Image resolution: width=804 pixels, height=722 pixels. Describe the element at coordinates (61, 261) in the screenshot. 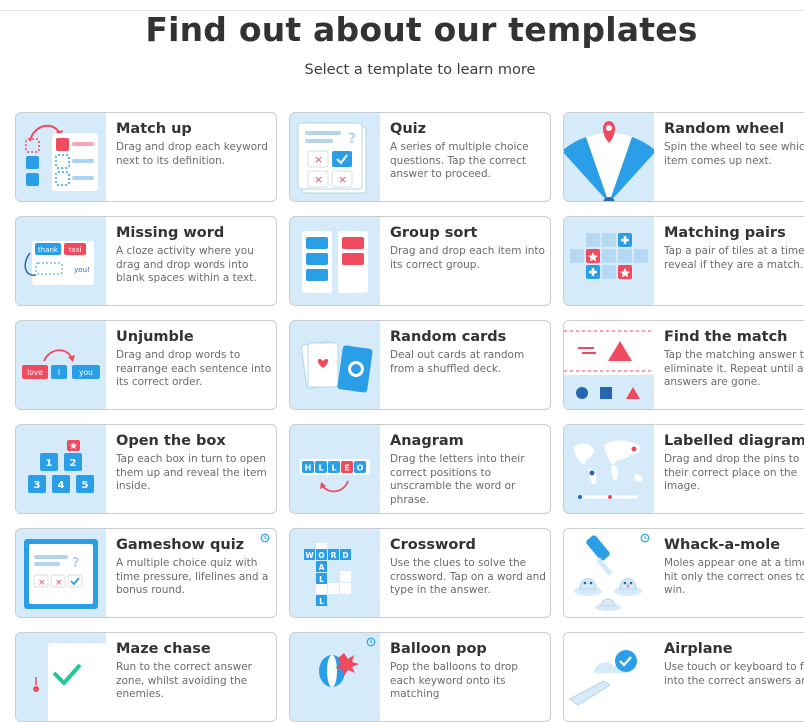

I see `missing-word-thumbnail: thank taxi you!` at that location.